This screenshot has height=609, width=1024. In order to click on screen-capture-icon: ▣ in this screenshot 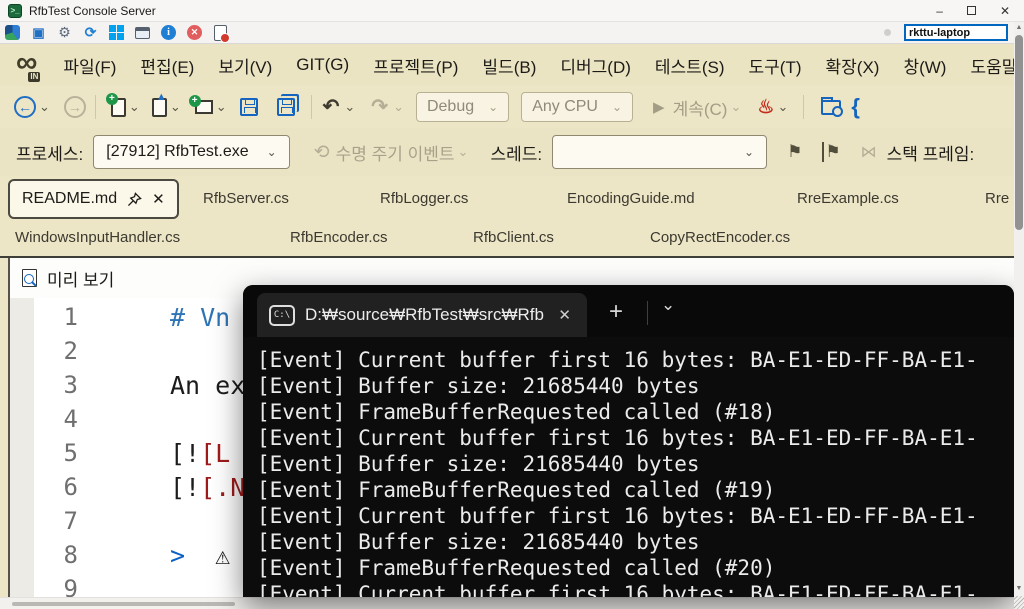, I will do `click(38, 32)`.